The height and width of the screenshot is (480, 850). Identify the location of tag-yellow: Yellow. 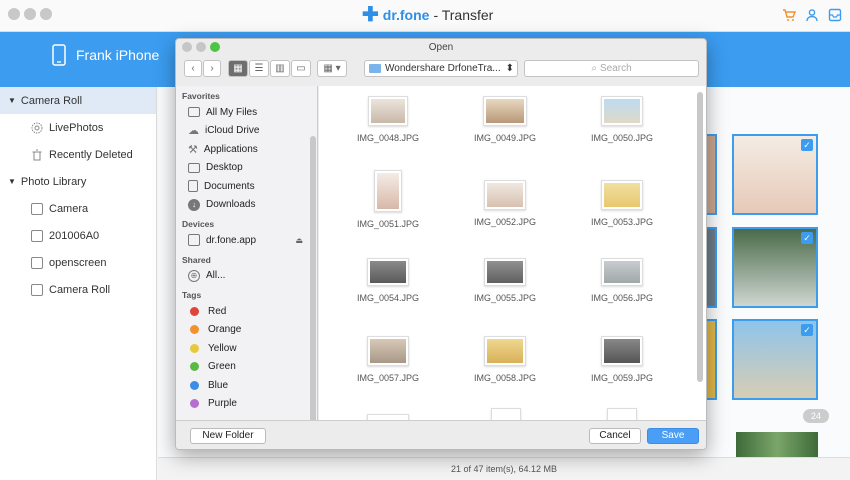
(246, 348).